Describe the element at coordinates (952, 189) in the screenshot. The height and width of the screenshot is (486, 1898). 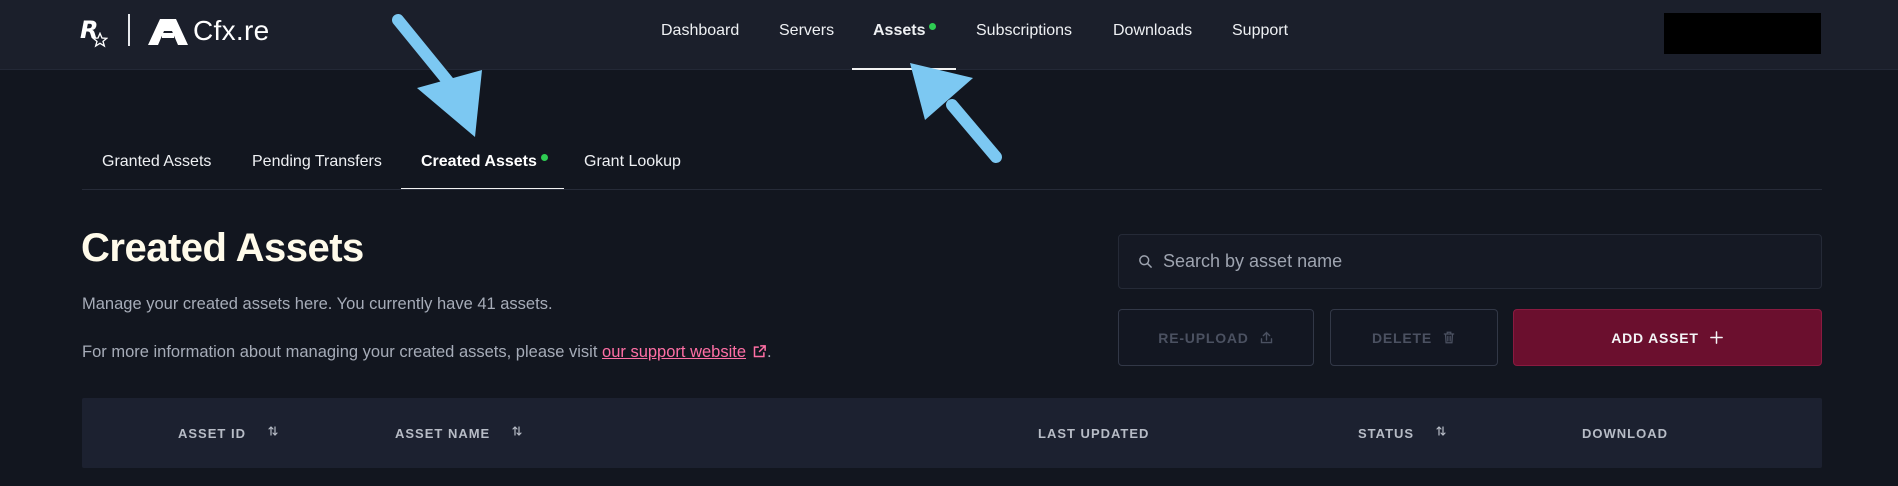
I see `subtab-divider` at that location.